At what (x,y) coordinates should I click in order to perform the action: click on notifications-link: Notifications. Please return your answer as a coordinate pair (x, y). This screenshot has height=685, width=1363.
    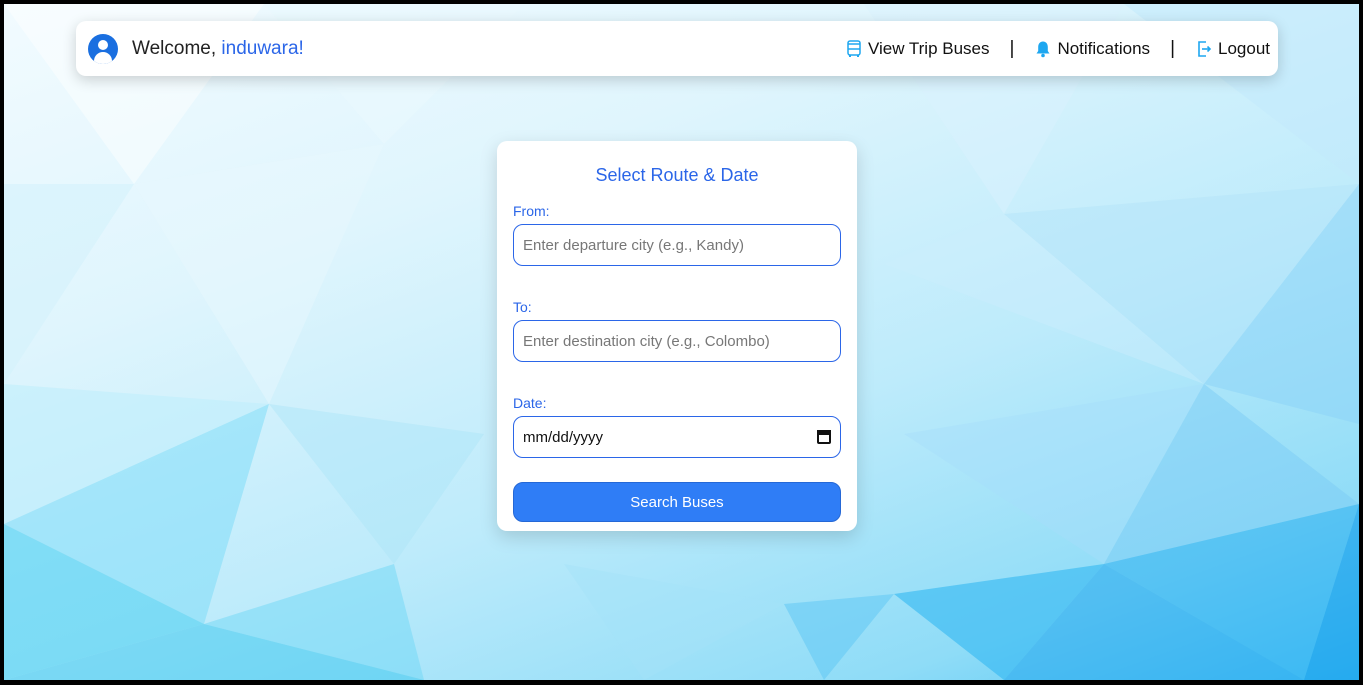
    Looking at the image, I should click on (1092, 49).